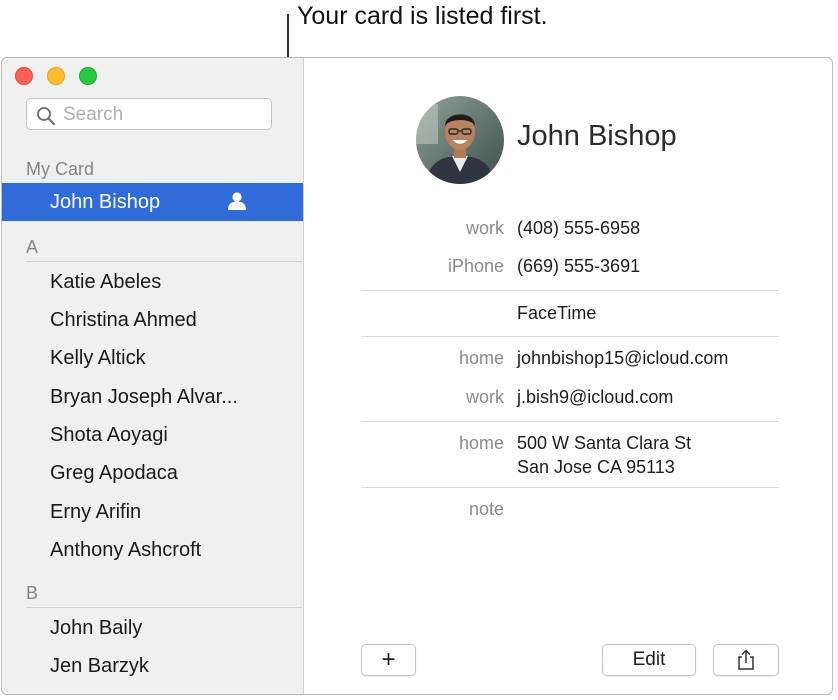 The height and width of the screenshot is (700, 838). What do you see at coordinates (123, 320) in the screenshot?
I see `contact-list-item: Christina Ahmed` at bounding box center [123, 320].